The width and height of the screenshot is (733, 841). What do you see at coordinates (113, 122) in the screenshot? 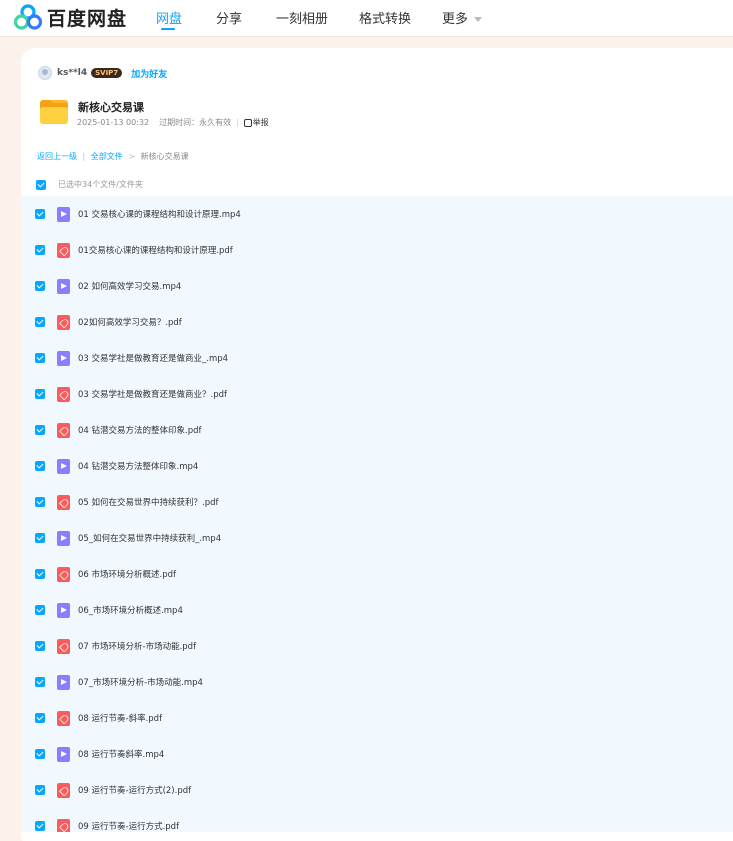
I see `share-date: 2025-01-13 00:32` at bounding box center [113, 122].